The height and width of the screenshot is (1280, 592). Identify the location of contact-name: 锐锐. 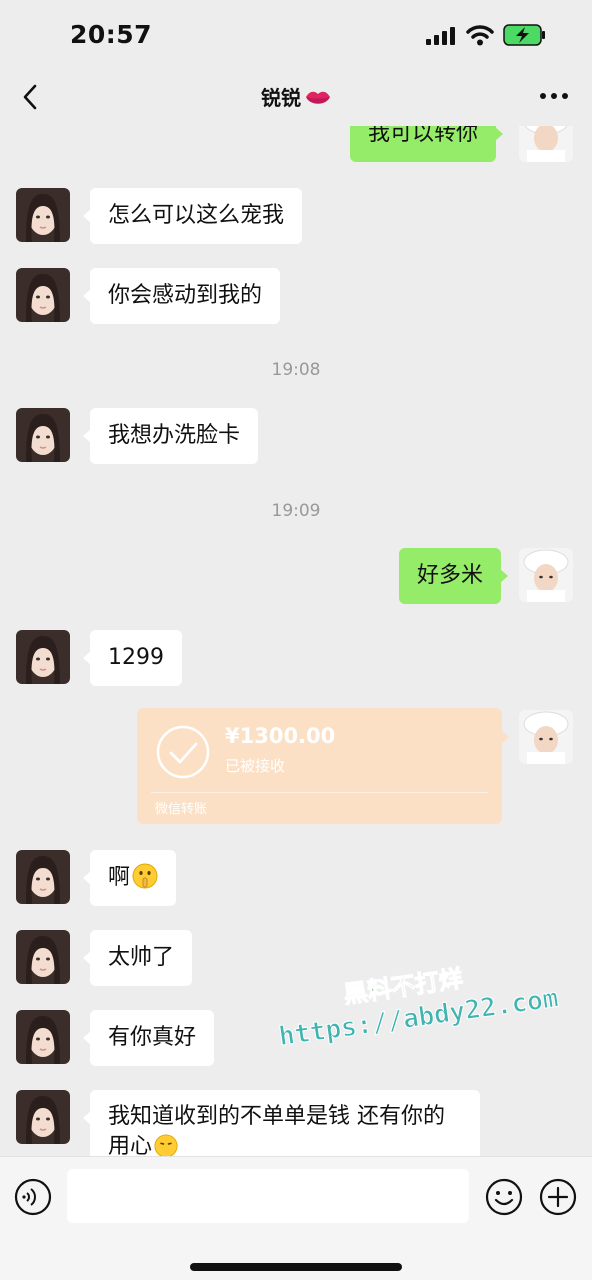
(281, 98).